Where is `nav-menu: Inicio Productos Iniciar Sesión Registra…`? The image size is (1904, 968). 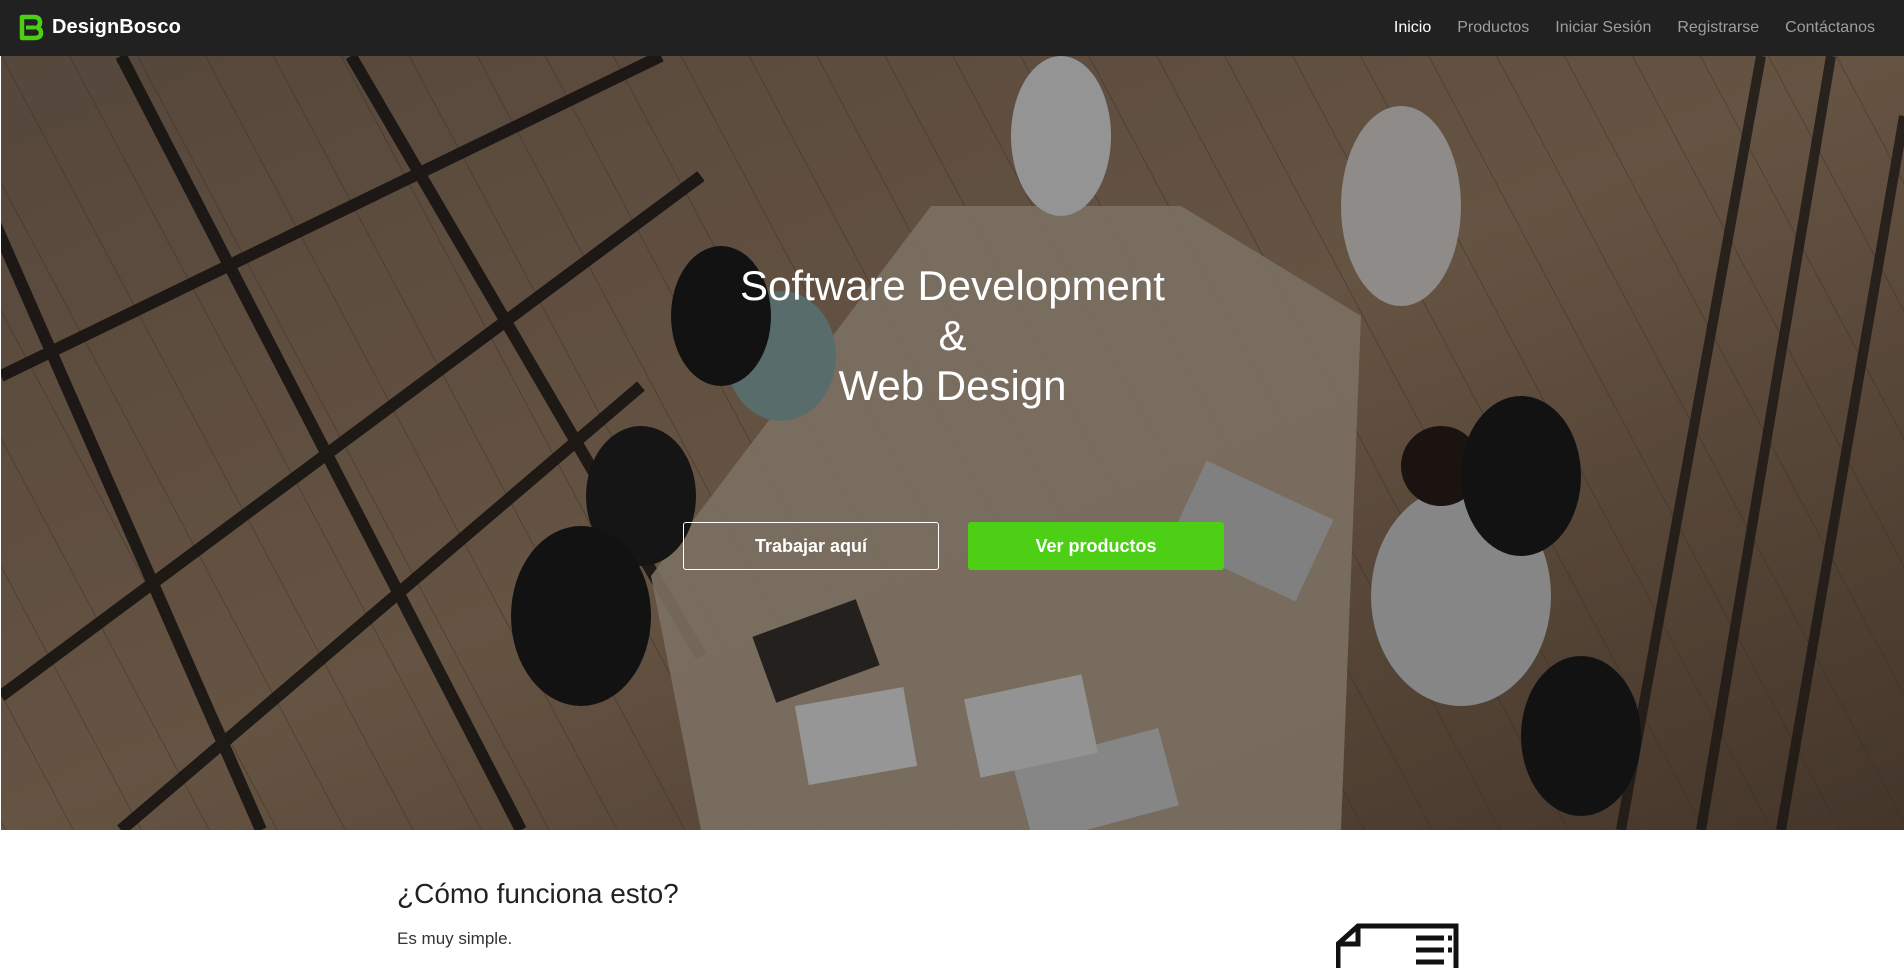 nav-menu: Inicio Productos Iniciar Sesión Registra… is located at coordinates (1621, 28).